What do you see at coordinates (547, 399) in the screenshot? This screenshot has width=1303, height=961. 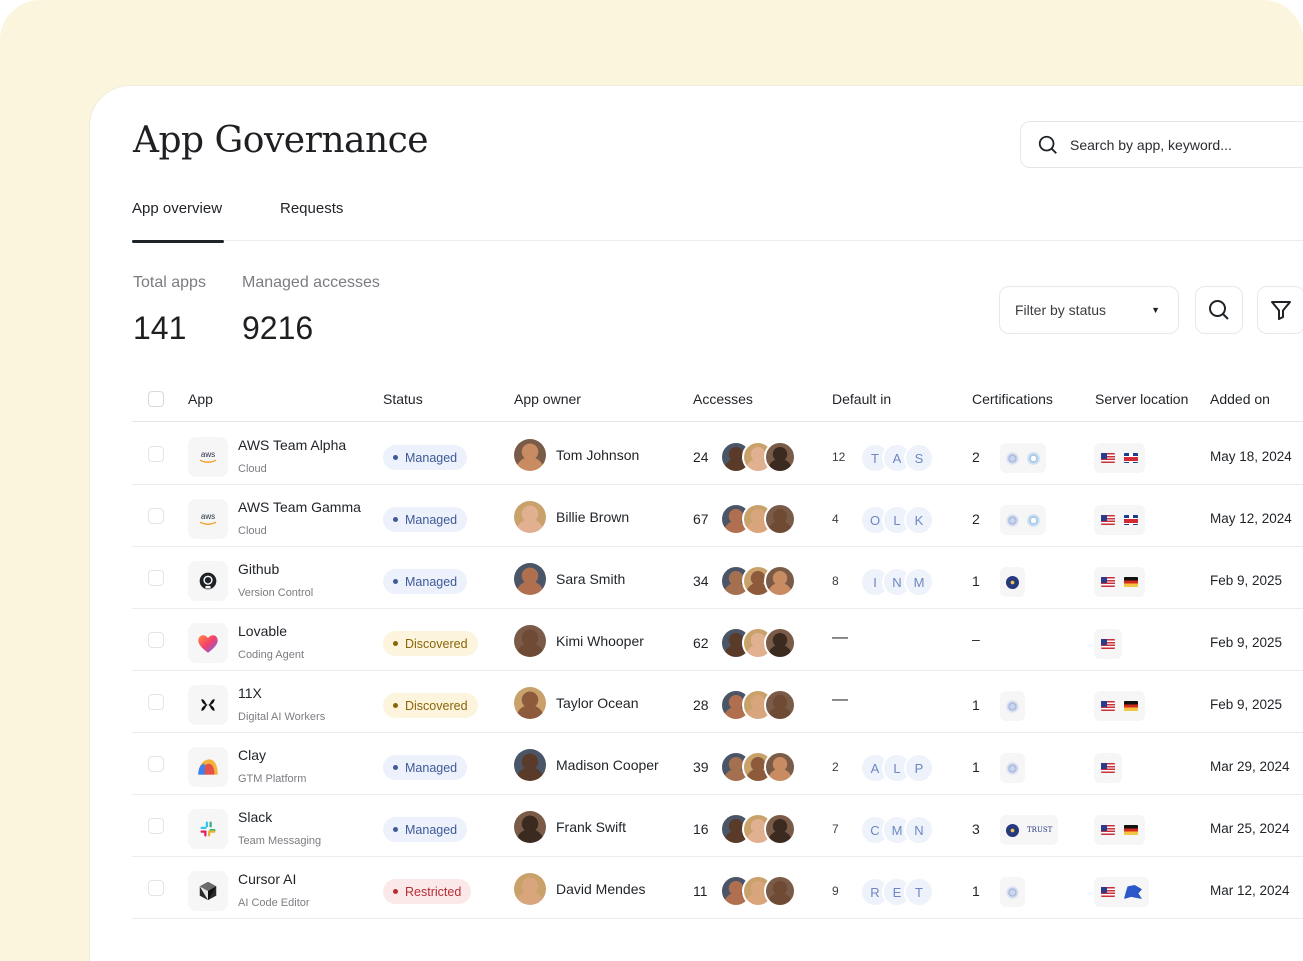 I see `column-header-app-owner: App owner` at bounding box center [547, 399].